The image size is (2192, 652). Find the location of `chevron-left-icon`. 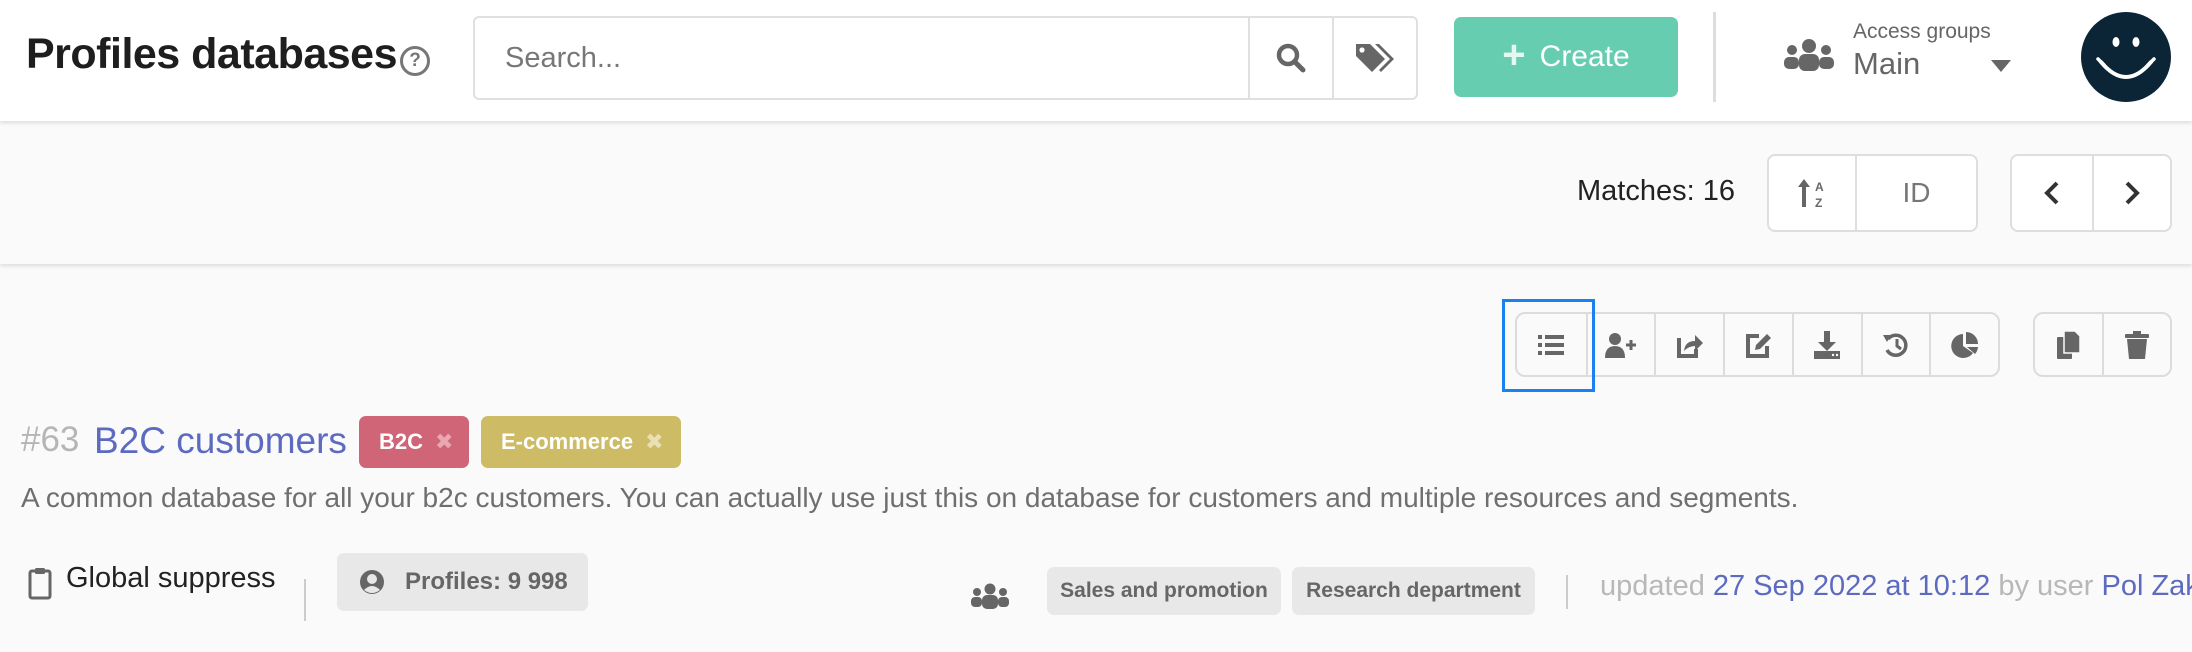

chevron-left-icon is located at coordinates (2051, 193).